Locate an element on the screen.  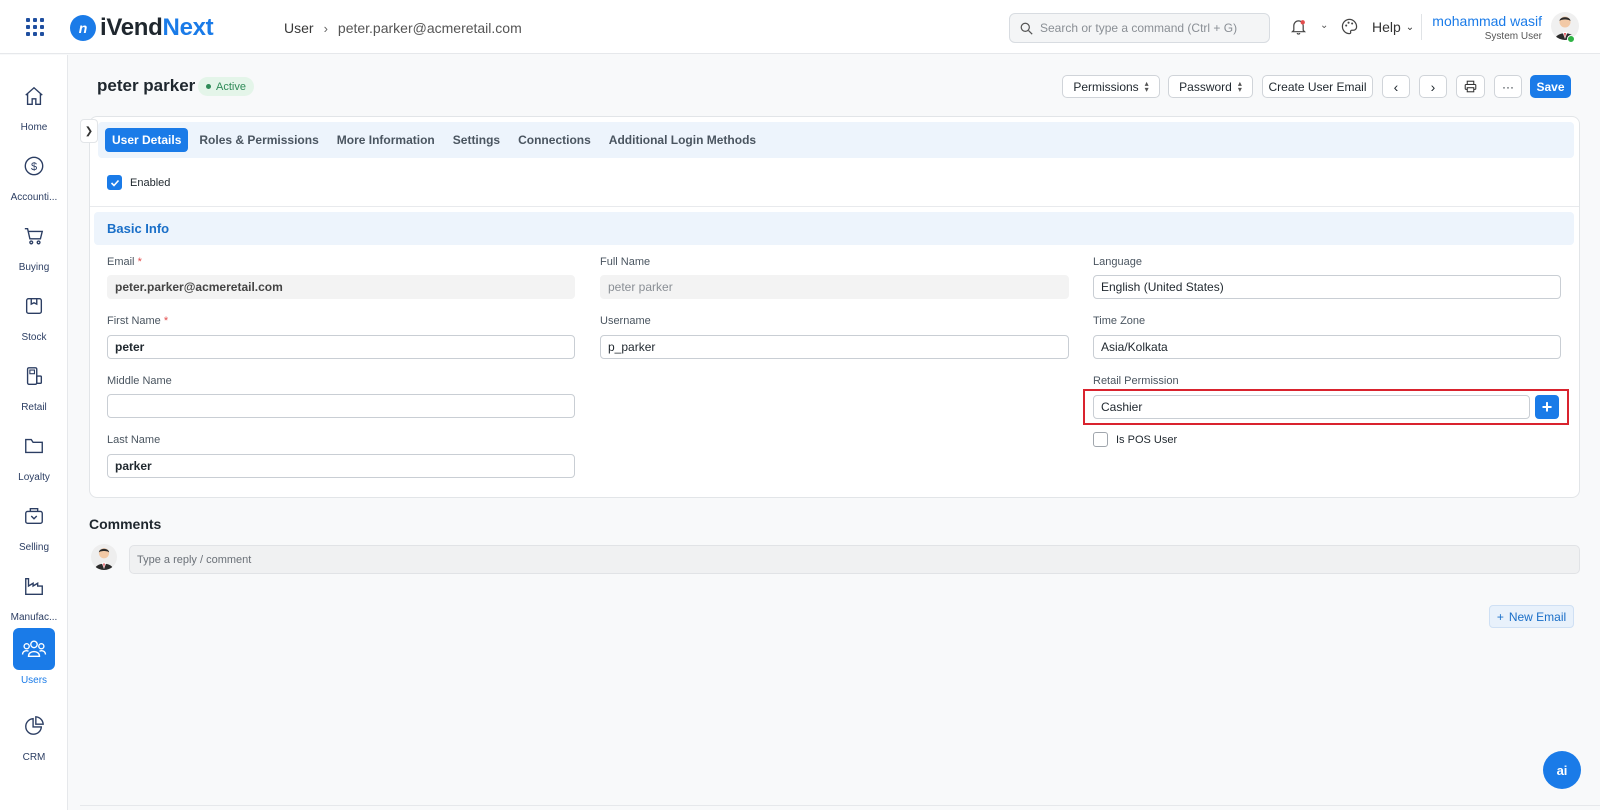
avatar is located at coordinates (1565, 26).